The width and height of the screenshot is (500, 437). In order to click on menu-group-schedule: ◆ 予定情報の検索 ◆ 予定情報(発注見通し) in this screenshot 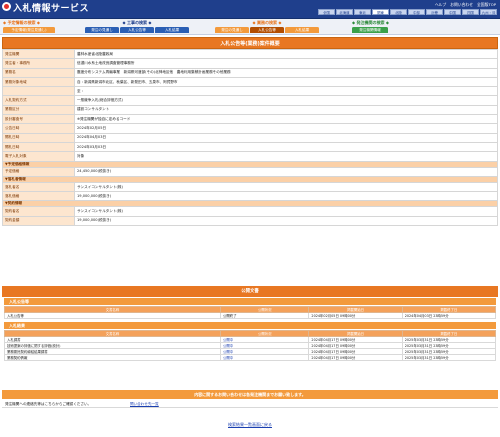, I will do `click(29, 26)`.